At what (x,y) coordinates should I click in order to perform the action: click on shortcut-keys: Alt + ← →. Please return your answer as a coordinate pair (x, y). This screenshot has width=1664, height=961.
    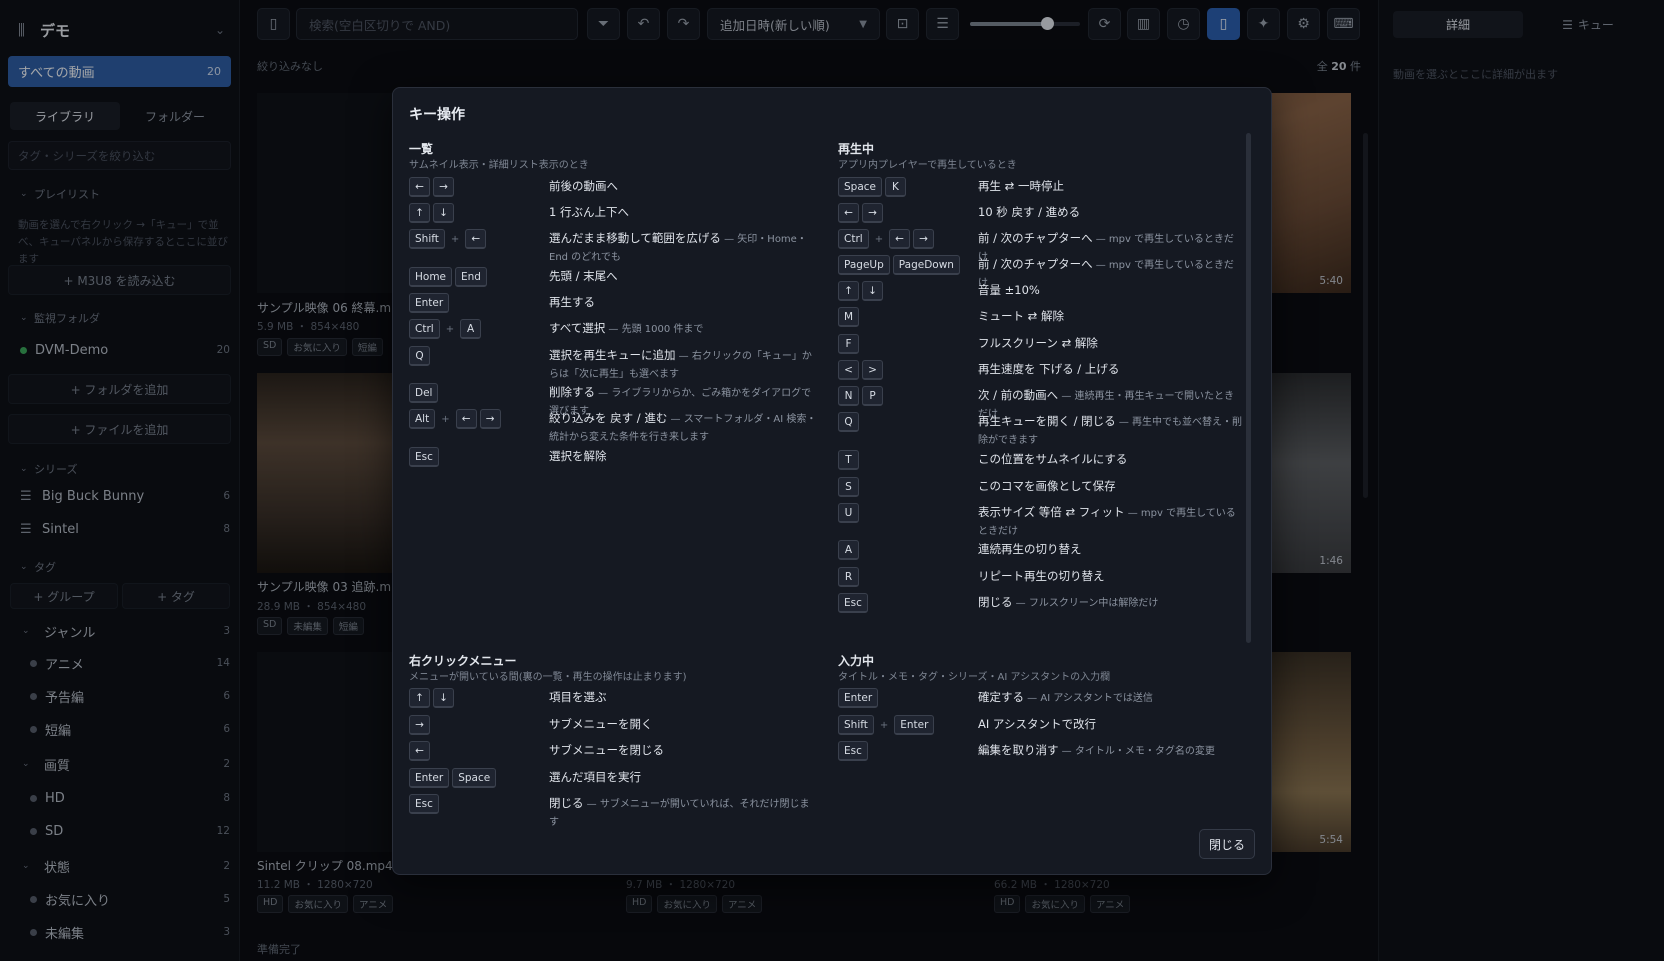
    Looking at the image, I should click on (455, 419).